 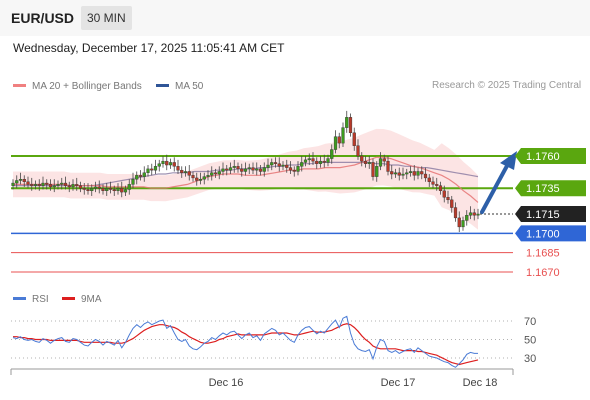 I want to click on price-label-0: 1.1760, so click(x=543, y=157).